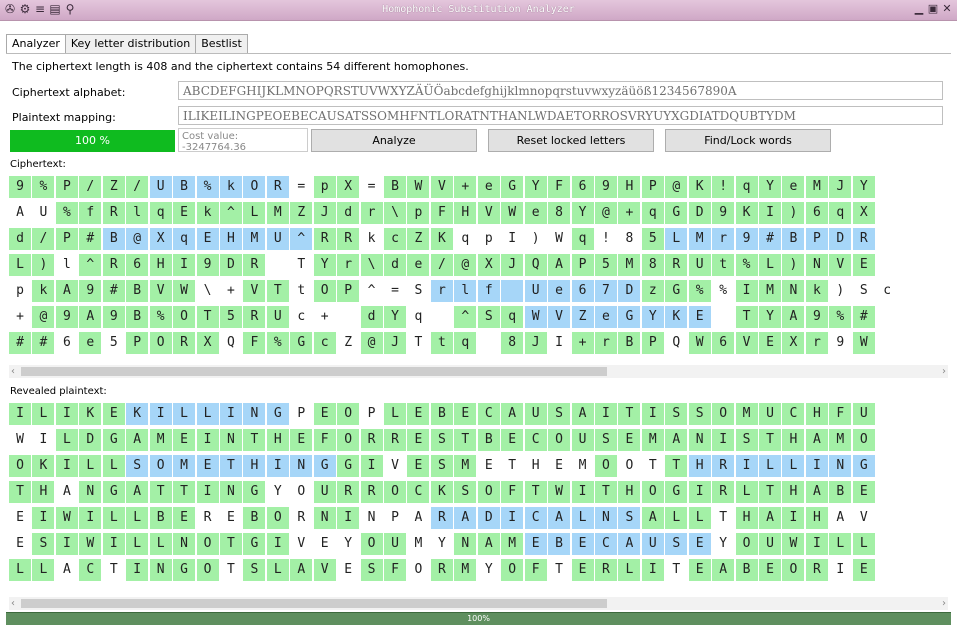 The width and height of the screenshot is (957, 625). What do you see at coordinates (559, 187) in the screenshot?
I see `ciphertext-cell: F` at bounding box center [559, 187].